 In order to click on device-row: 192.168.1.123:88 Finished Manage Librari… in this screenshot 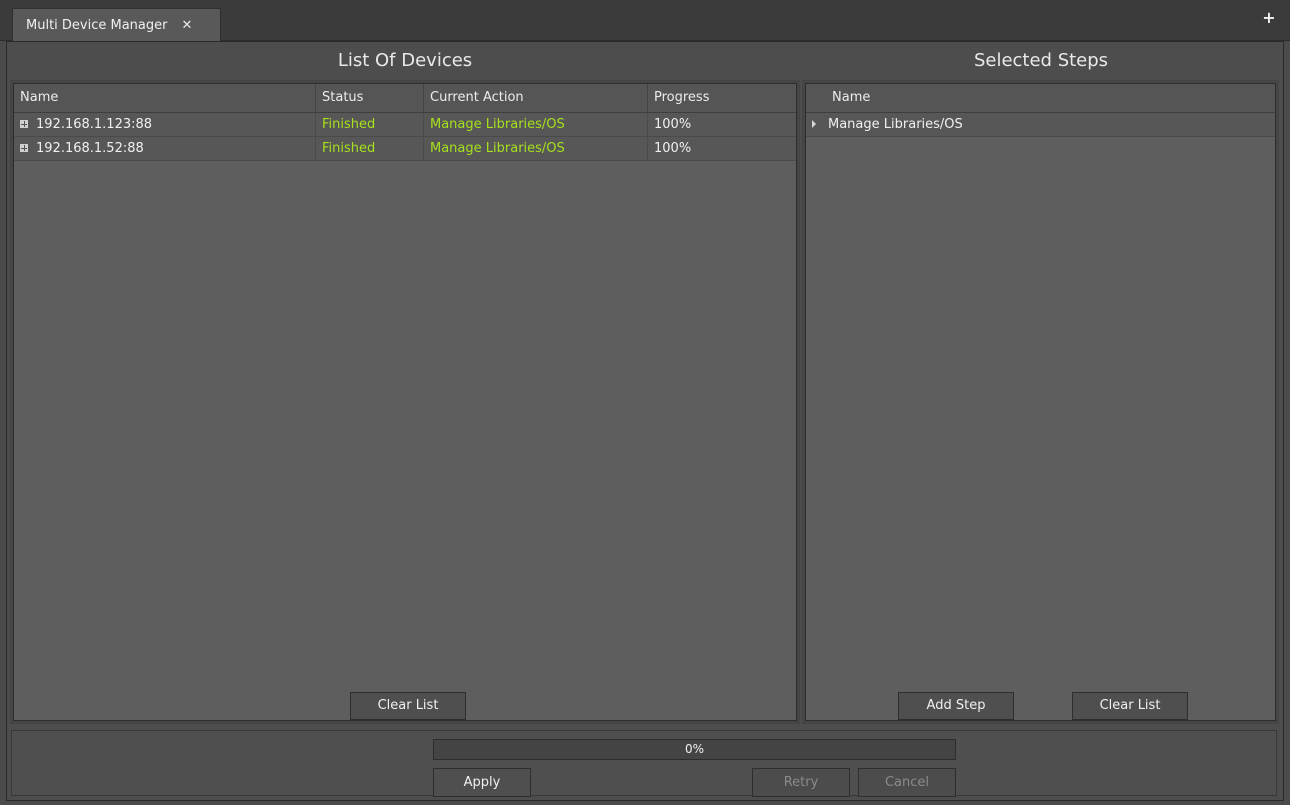, I will do `click(405, 125)`.